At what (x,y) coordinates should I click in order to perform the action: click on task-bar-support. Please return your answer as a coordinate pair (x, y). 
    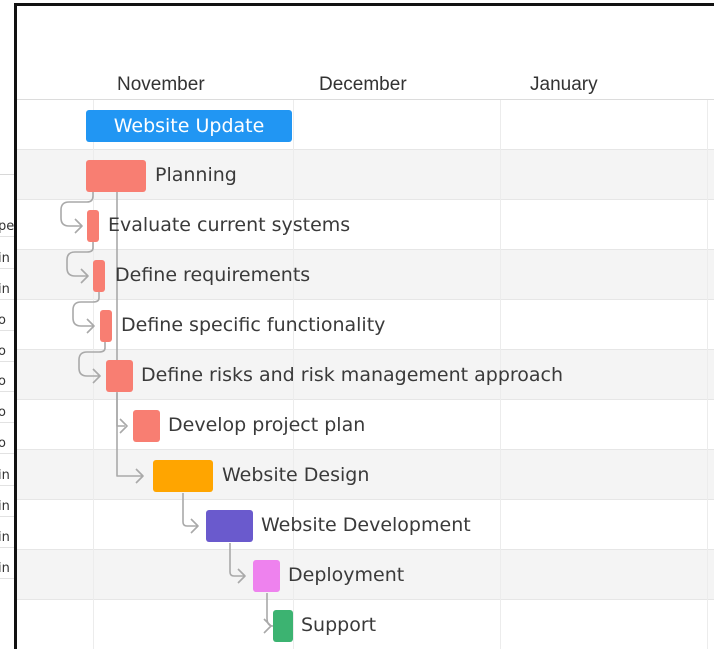
    Looking at the image, I should click on (283, 626).